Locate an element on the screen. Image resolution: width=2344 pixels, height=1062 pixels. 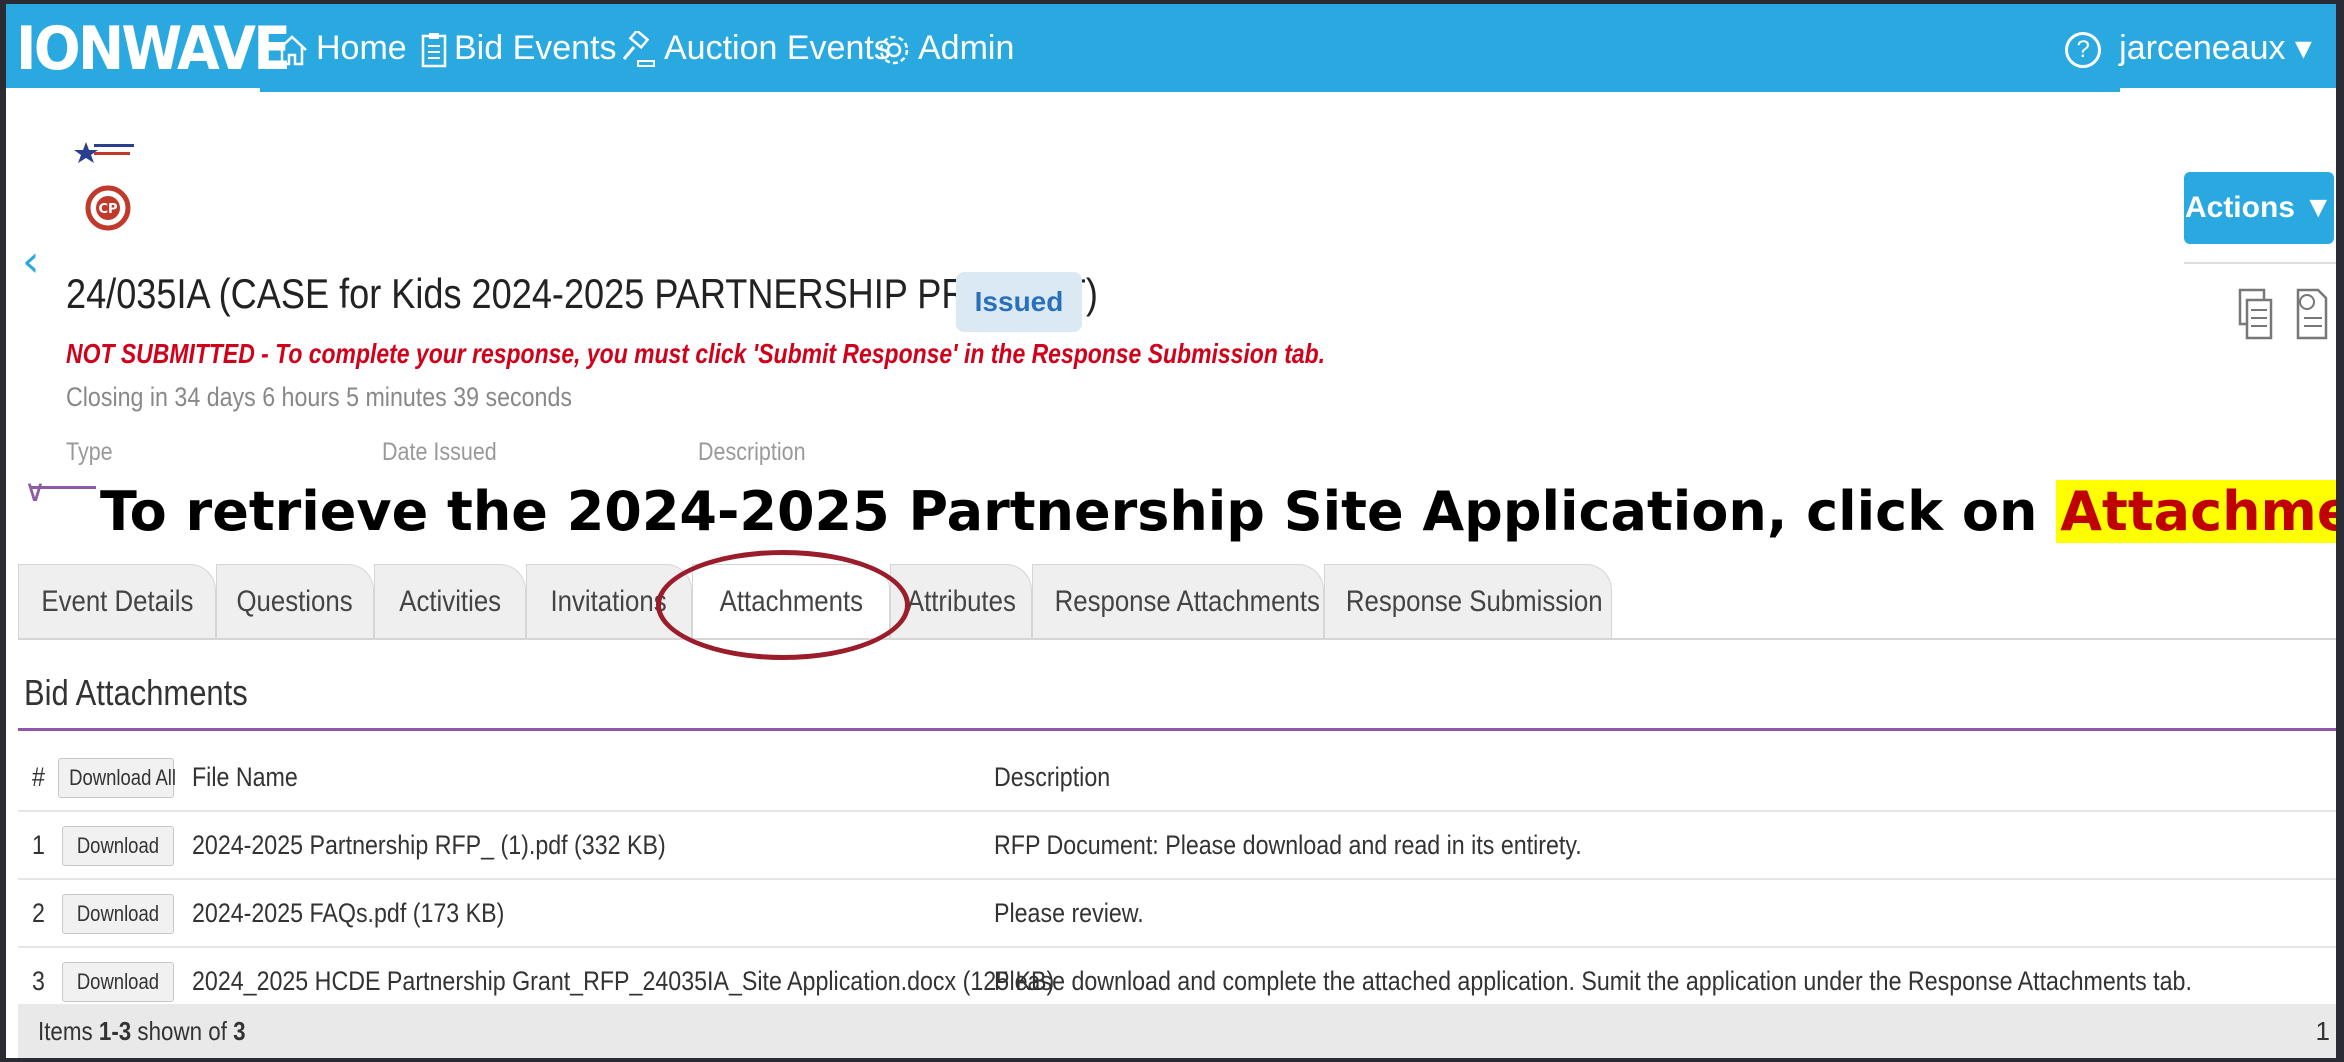
download-all-button: Download All is located at coordinates (117, 778).